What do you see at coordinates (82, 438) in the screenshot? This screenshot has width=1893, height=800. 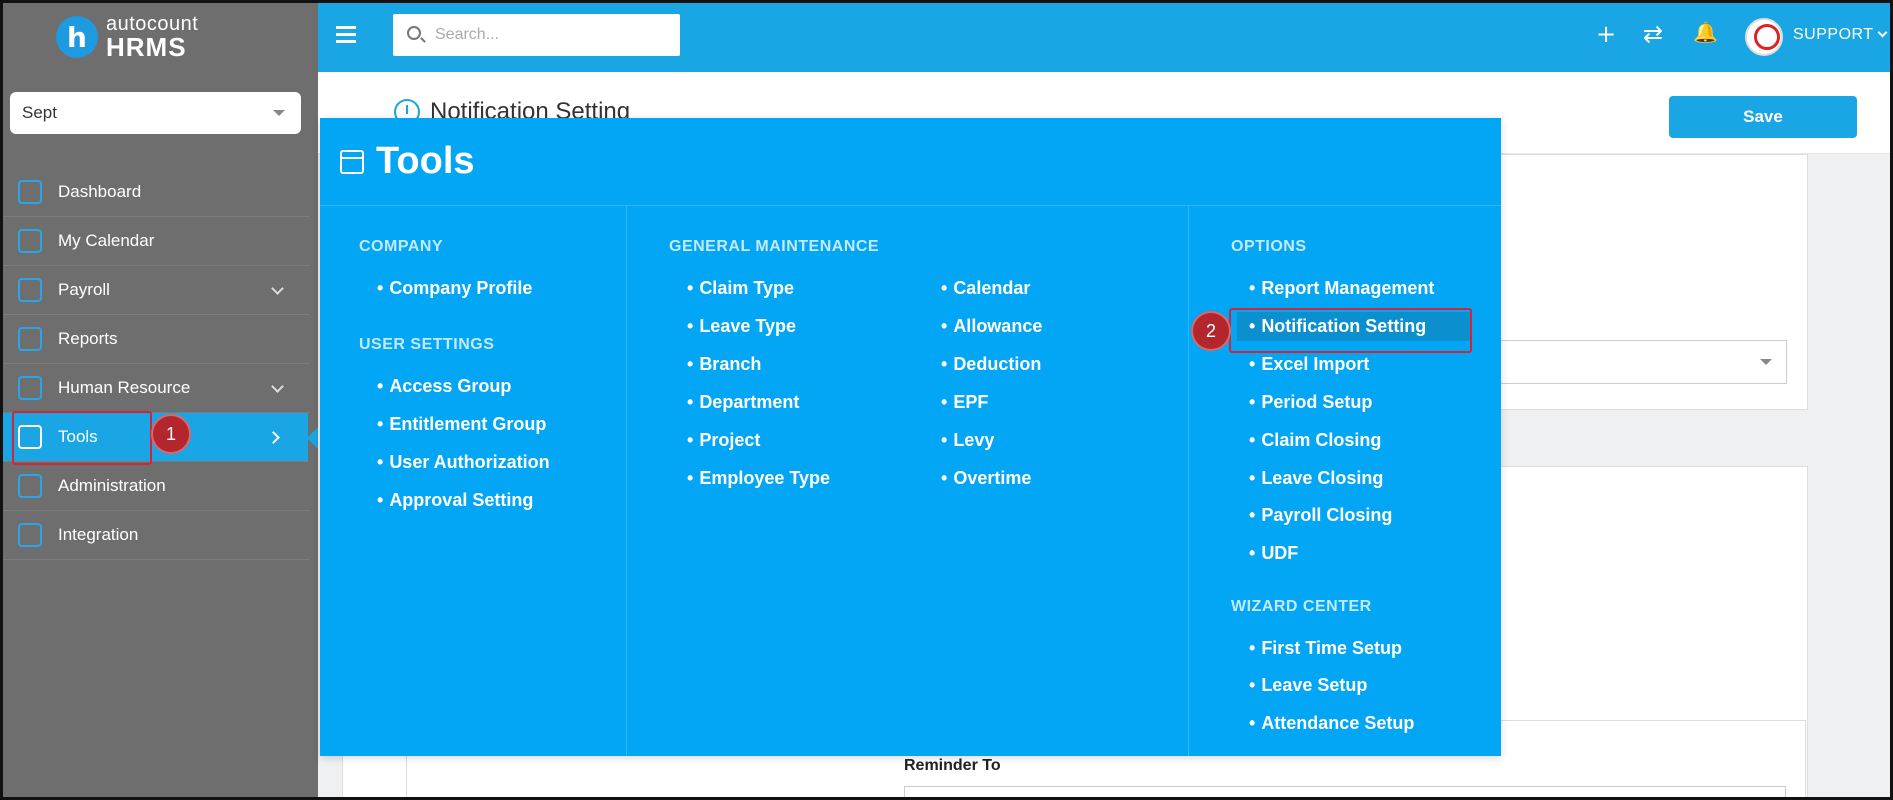 I see `annotation-box-tools` at bounding box center [82, 438].